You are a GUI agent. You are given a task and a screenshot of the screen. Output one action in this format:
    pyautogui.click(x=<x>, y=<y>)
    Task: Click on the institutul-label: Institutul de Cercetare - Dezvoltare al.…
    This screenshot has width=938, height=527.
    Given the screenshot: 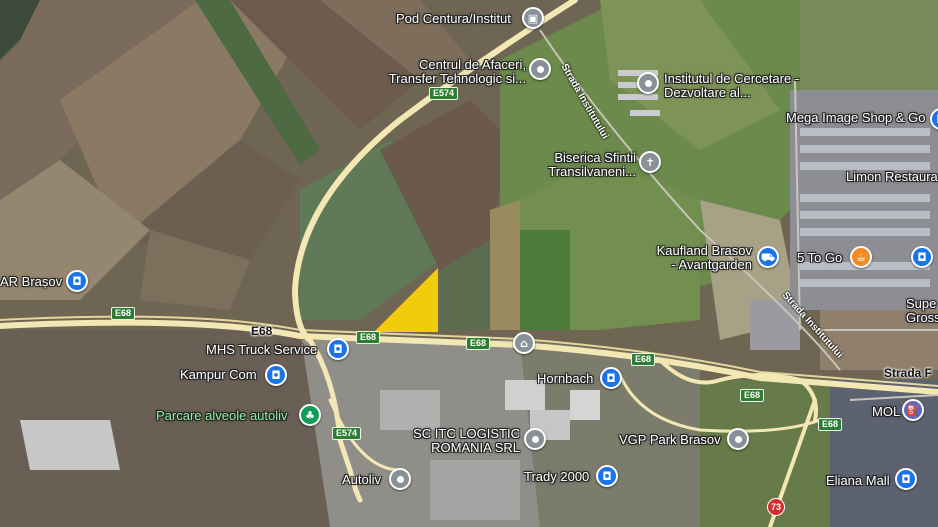 What is the action you would take?
    pyautogui.click(x=731, y=86)
    